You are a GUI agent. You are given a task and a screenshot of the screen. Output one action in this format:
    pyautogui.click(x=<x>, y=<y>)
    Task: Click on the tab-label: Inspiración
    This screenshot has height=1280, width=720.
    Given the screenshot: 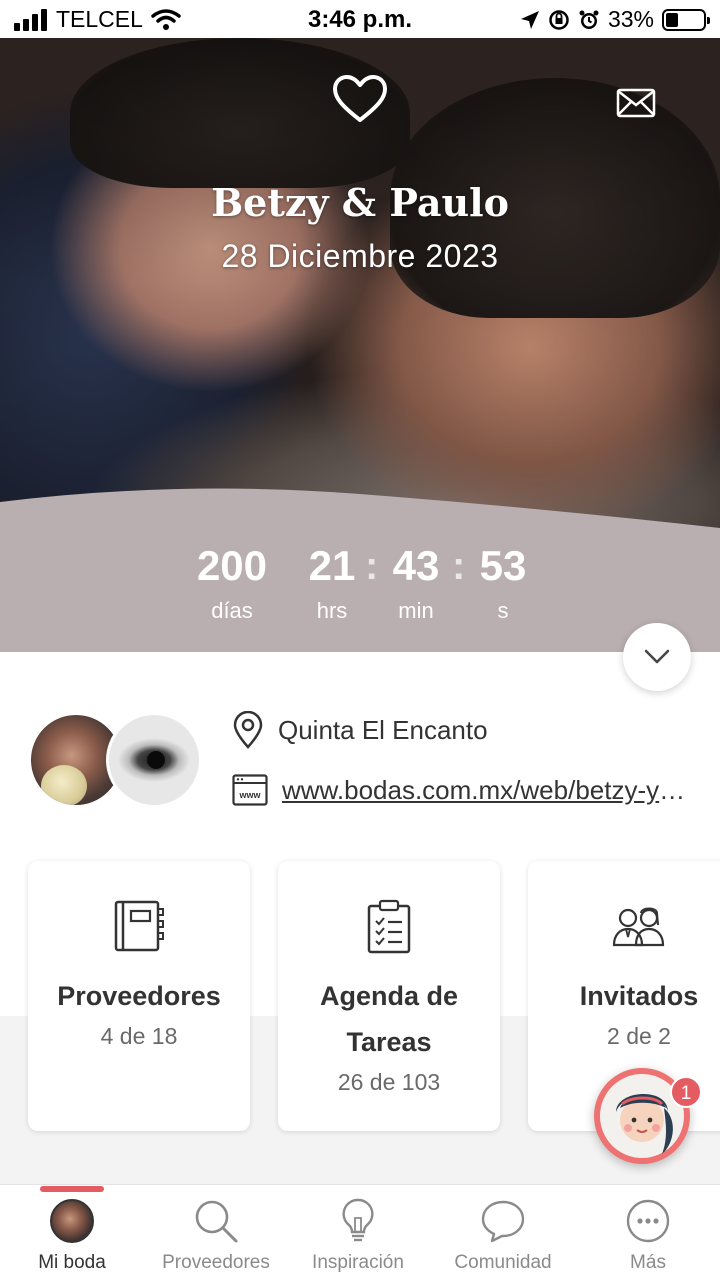 What is the action you would take?
    pyautogui.click(x=358, y=1262)
    